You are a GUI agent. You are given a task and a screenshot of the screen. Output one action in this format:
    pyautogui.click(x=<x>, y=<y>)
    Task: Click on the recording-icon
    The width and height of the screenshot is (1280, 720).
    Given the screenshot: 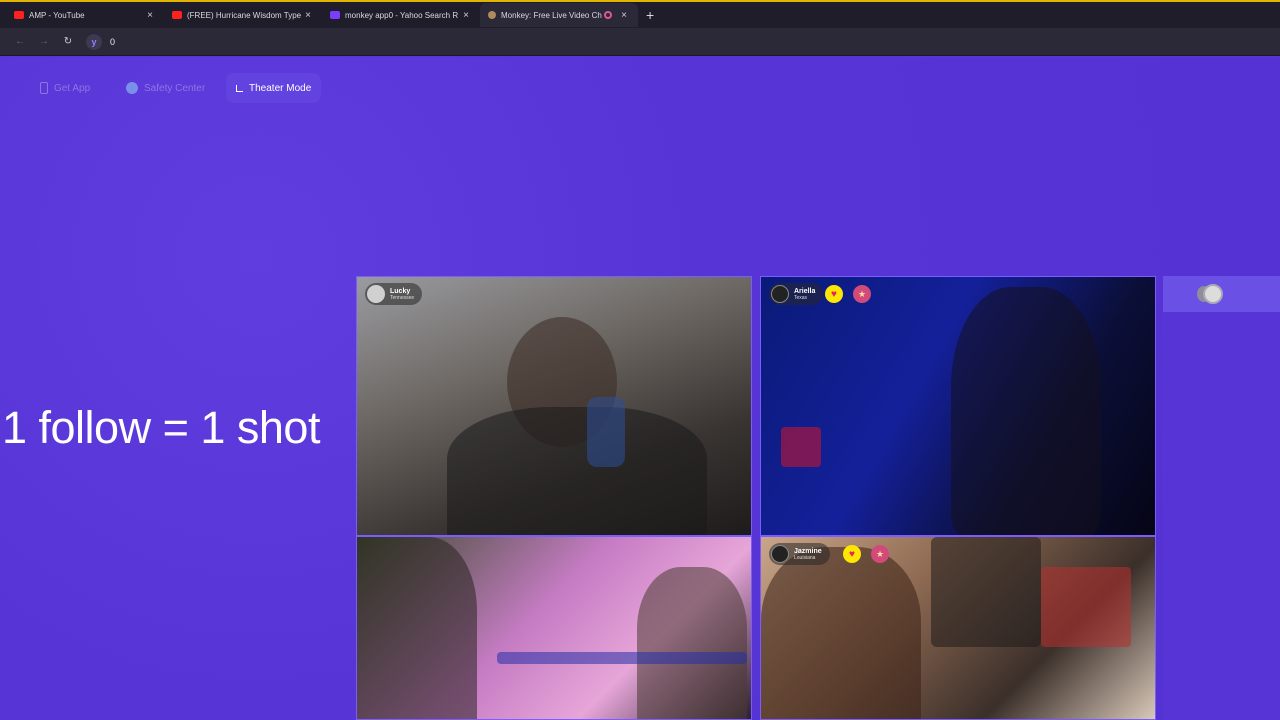 What is the action you would take?
    pyautogui.click(x=608, y=15)
    